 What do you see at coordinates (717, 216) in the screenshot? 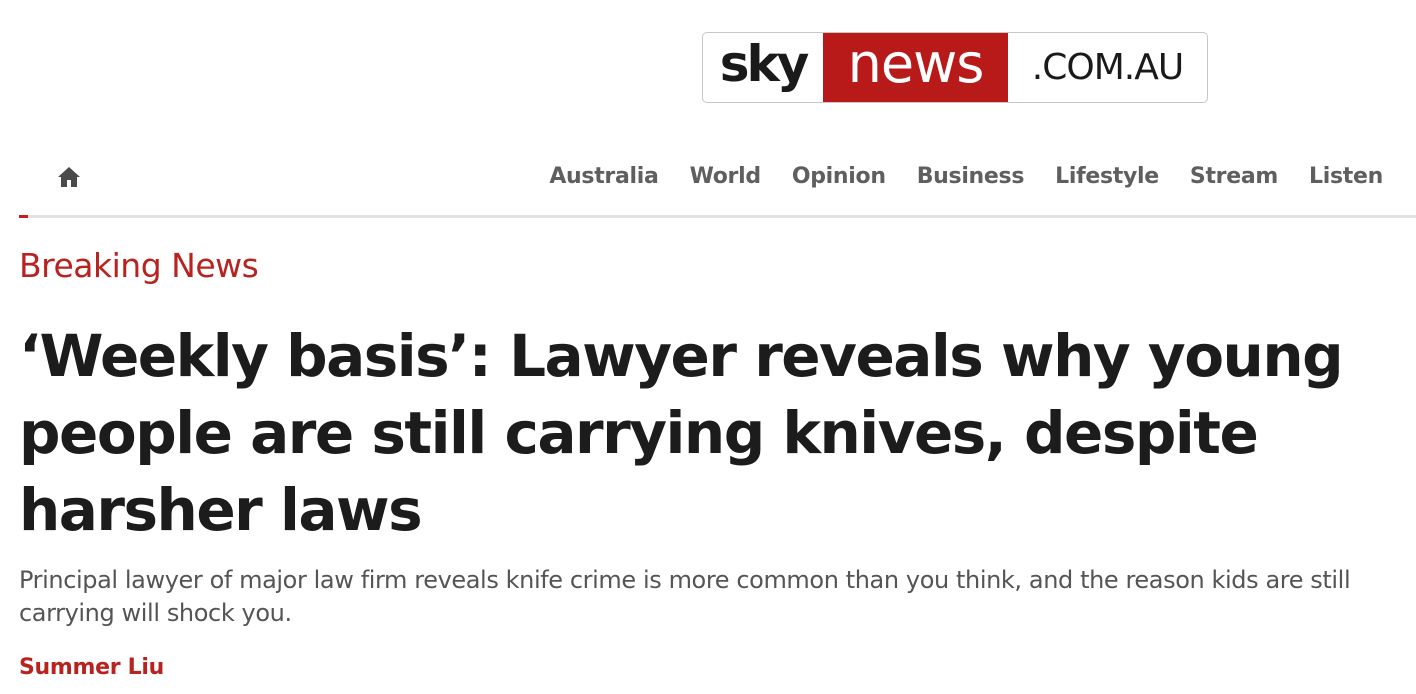
I see `nav-divider` at bounding box center [717, 216].